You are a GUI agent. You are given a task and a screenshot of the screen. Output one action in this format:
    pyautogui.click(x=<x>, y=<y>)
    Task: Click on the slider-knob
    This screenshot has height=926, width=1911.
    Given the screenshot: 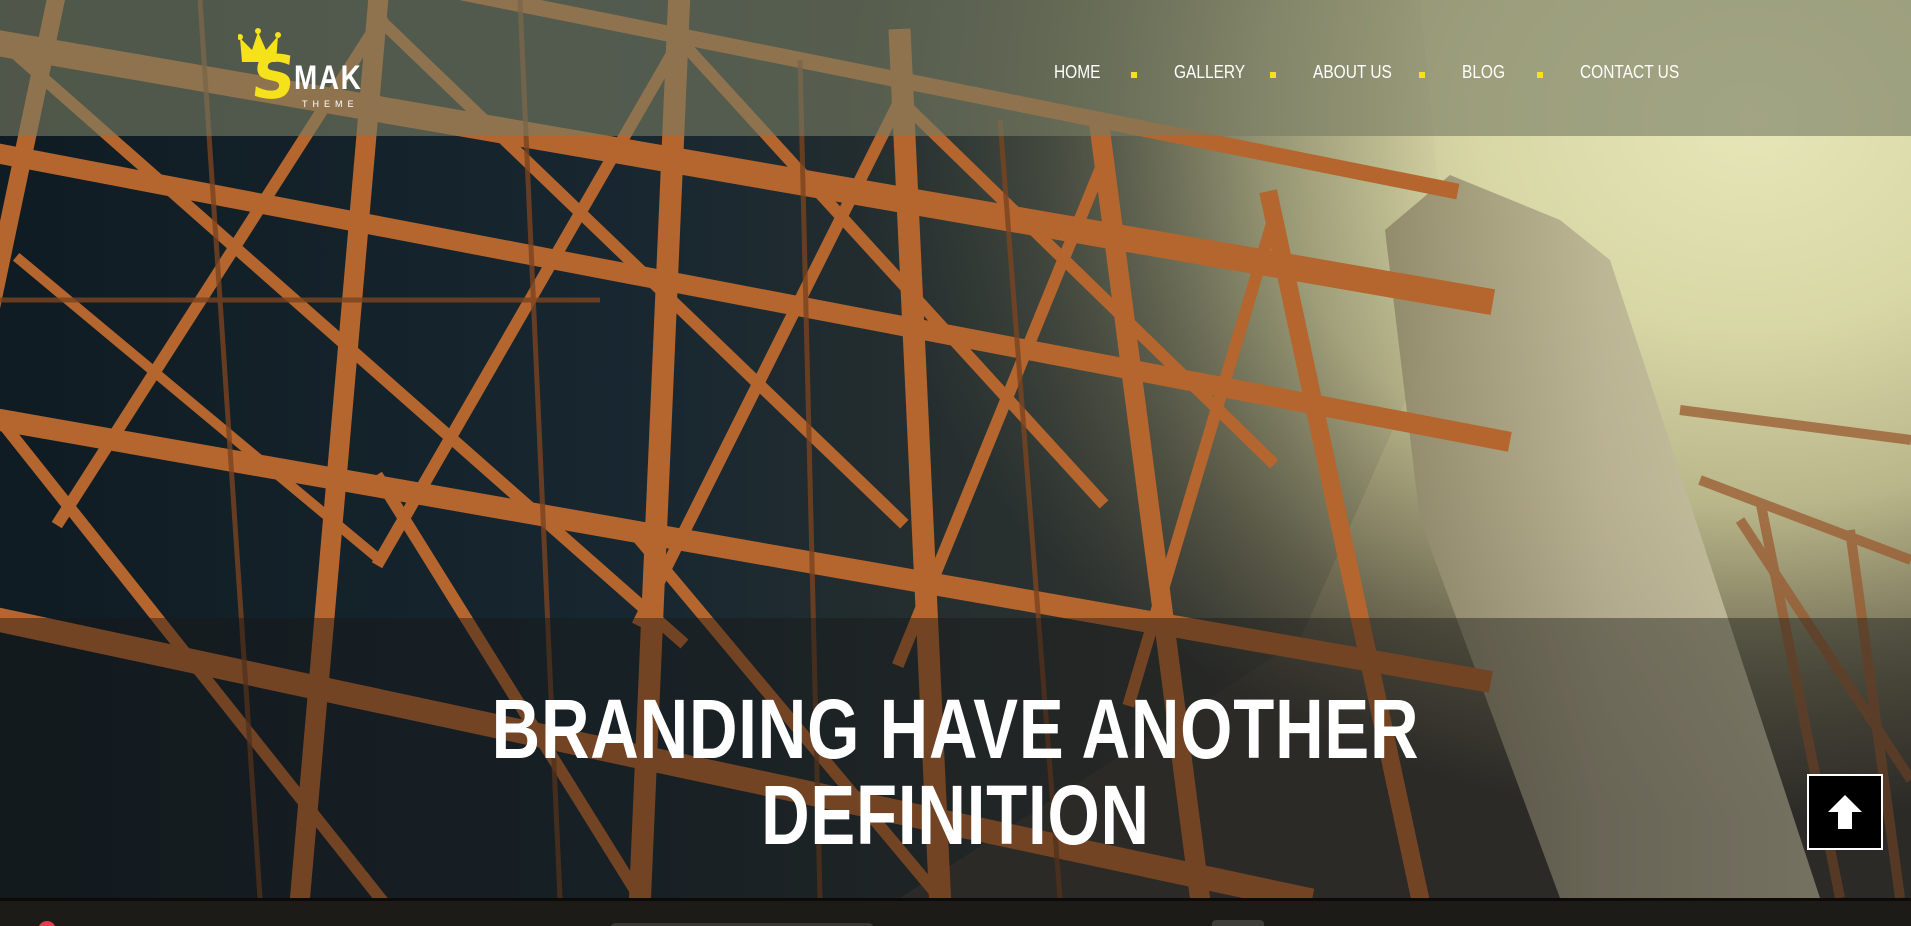 What is the action you would take?
    pyautogui.click(x=1238, y=923)
    